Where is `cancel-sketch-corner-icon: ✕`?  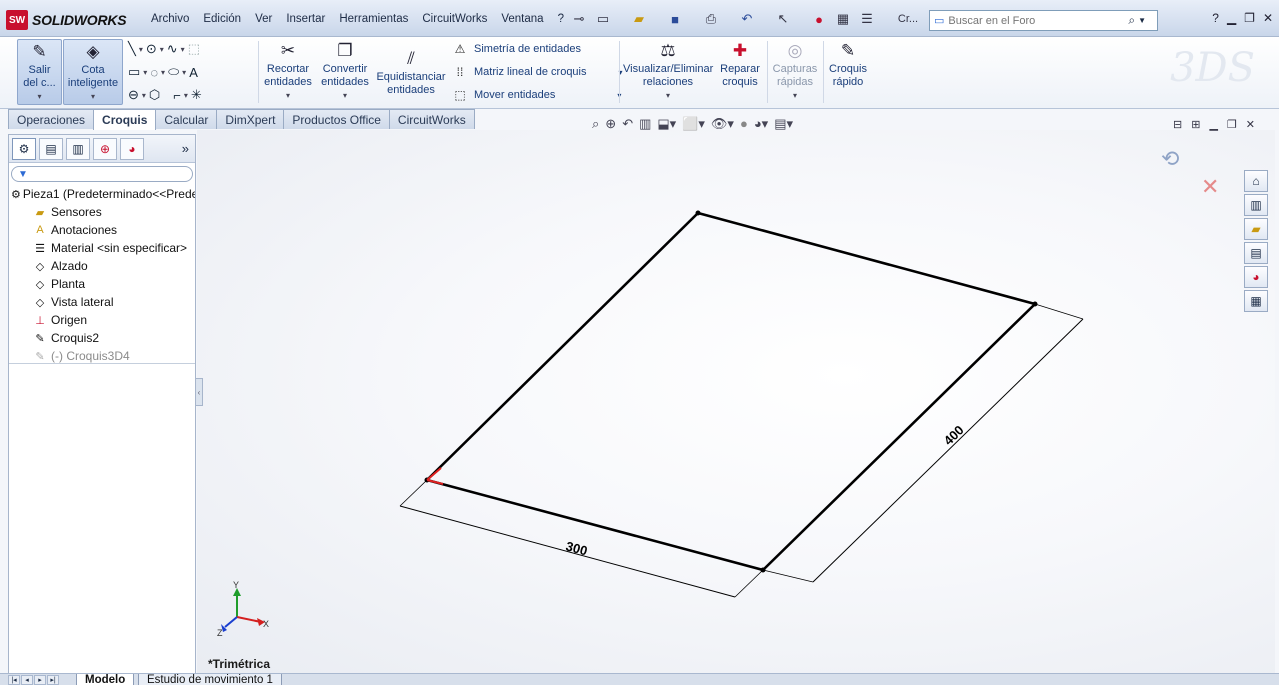
cancel-sketch-corner-icon: ✕ is located at coordinates (1210, 186).